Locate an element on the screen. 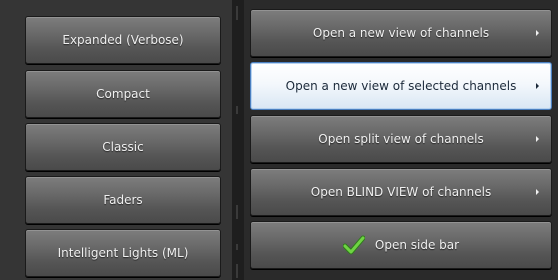 Image resolution: width=558 pixels, height=280 pixels. open-new-view-selected-label: Open a new view of selected channels is located at coordinates (401, 86).